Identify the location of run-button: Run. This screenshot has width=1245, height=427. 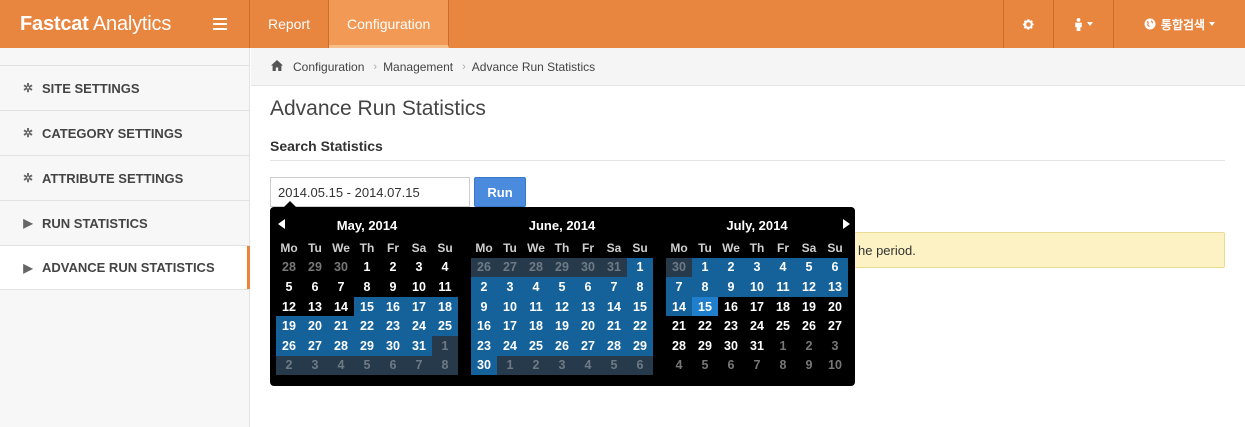
(500, 192).